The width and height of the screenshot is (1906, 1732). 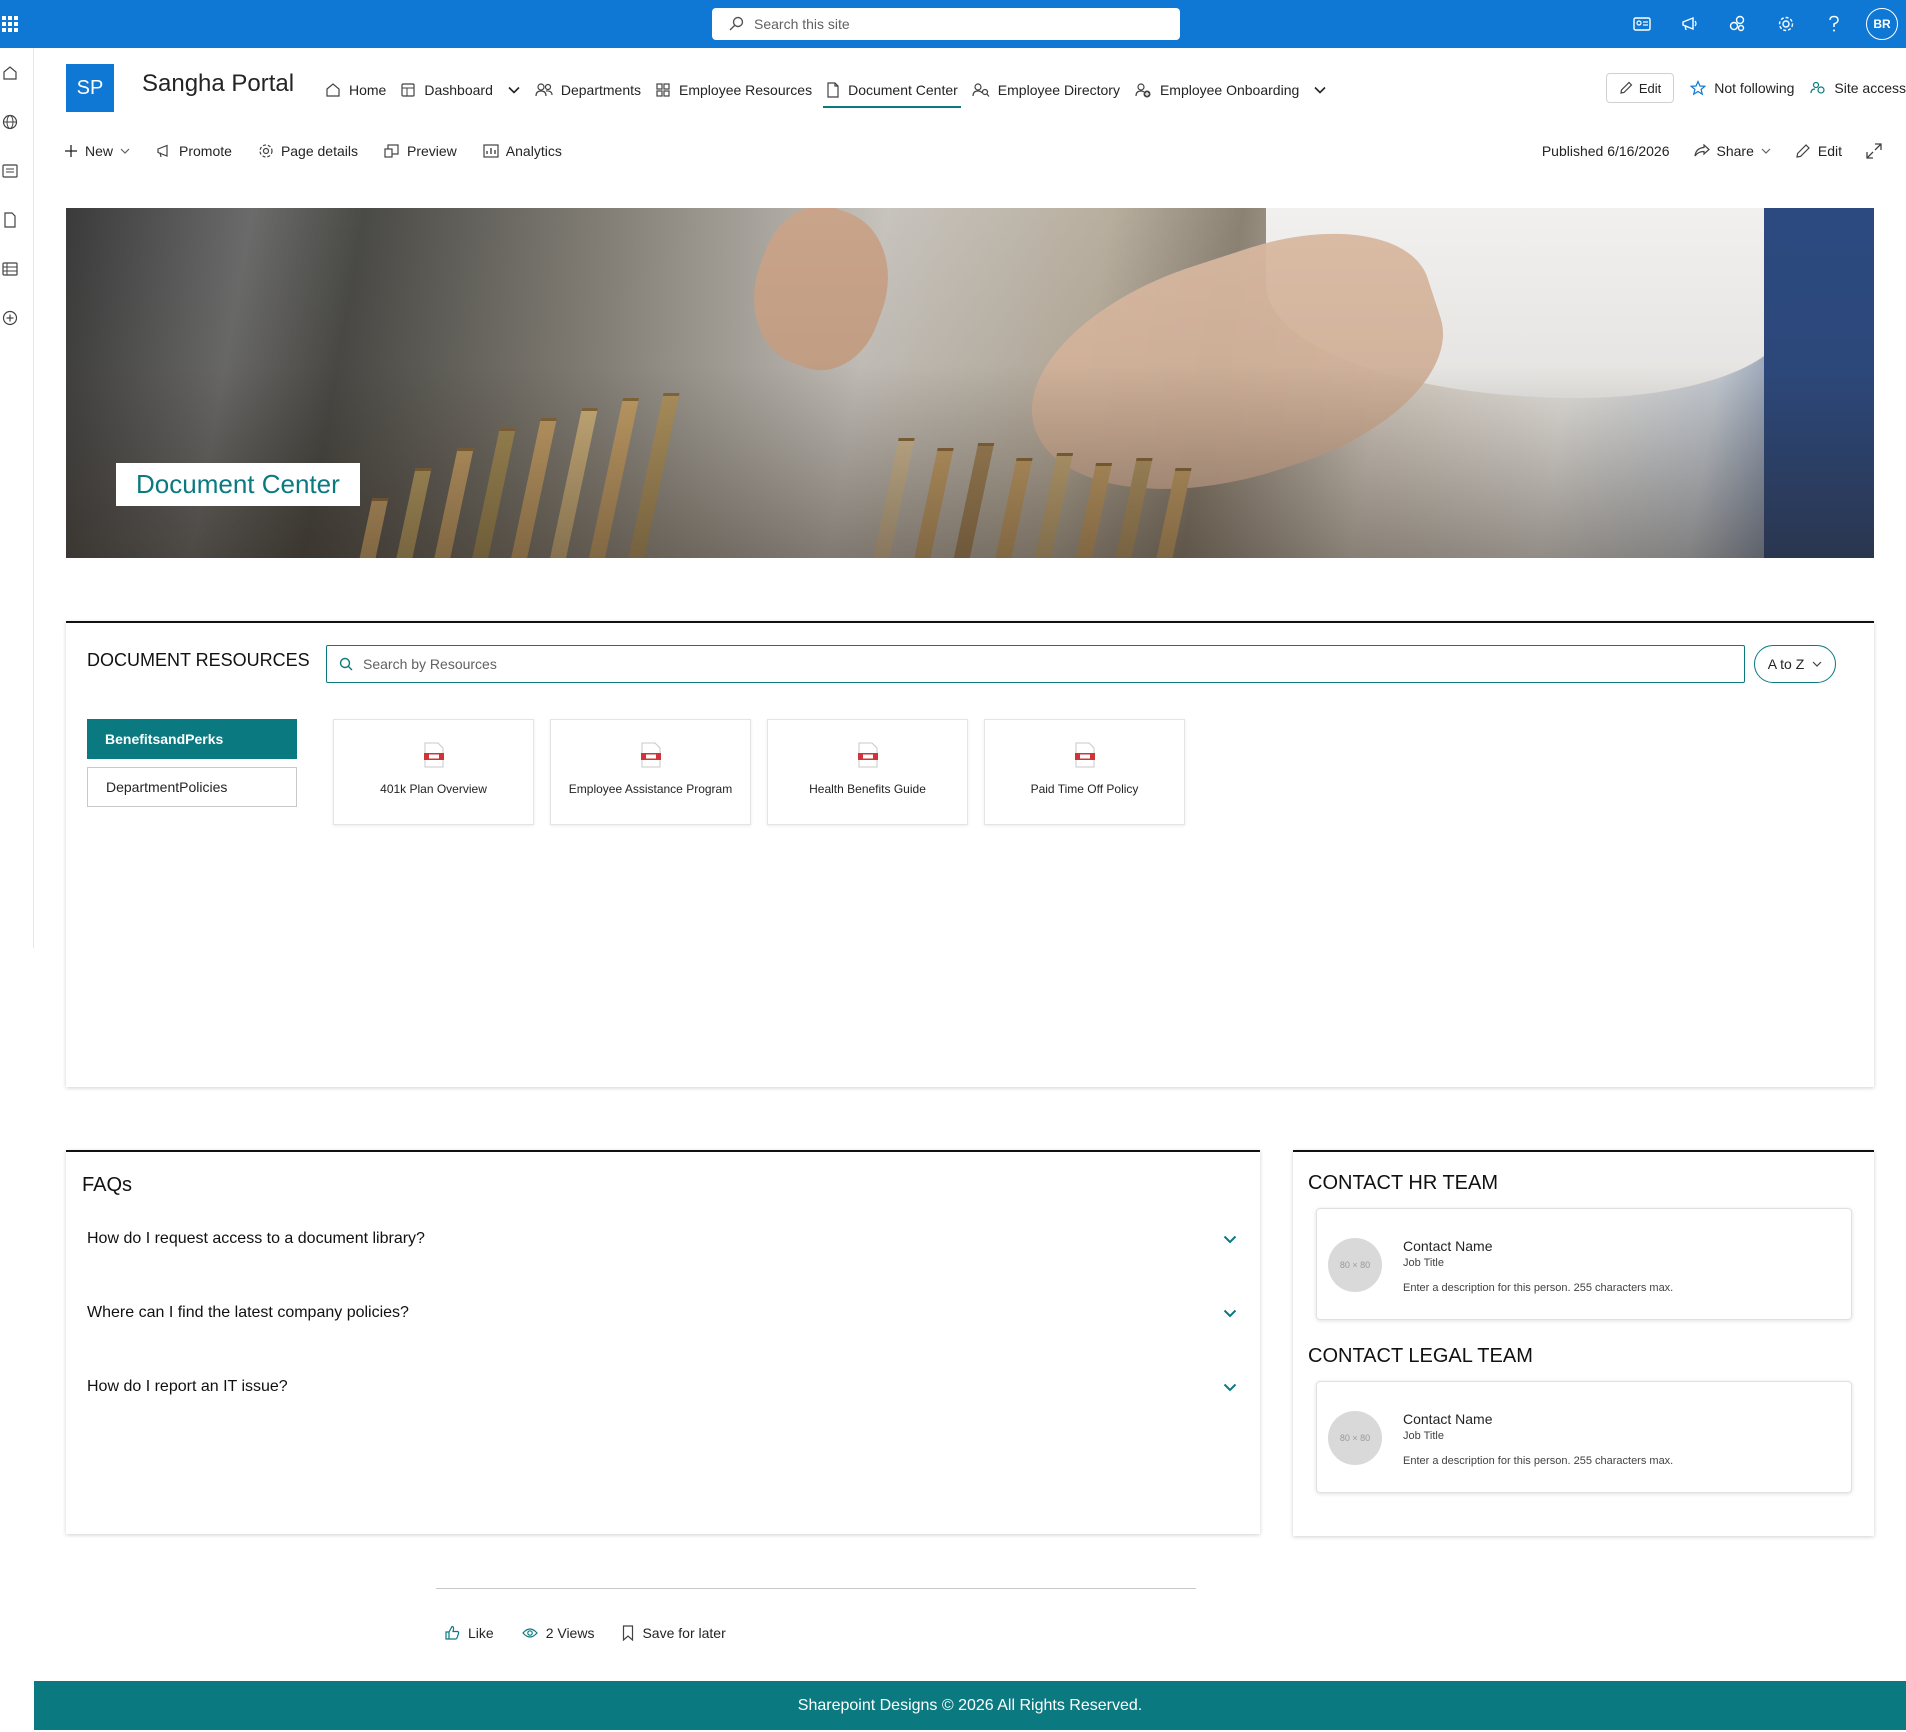 I want to click on share-label: Share, so click(x=1735, y=151).